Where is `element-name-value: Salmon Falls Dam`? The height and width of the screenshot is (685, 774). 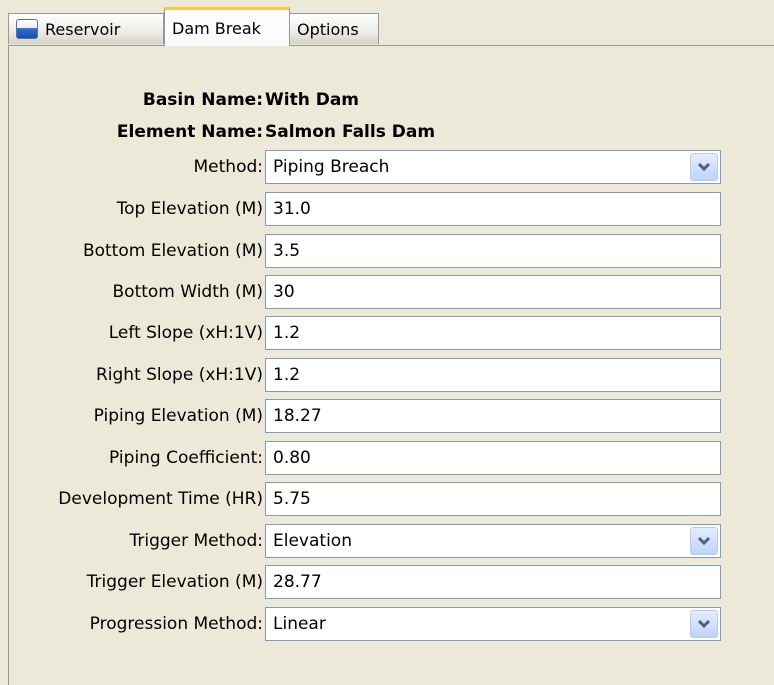
element-name-value: Salmon Falls Dam is located at coordinates (350, 132).